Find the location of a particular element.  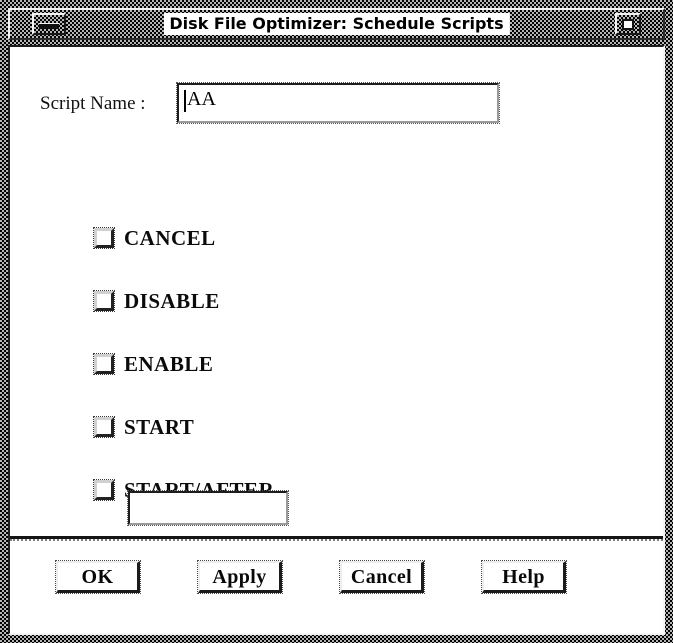

help-button-label: Help is located at coordinates (523, 576).